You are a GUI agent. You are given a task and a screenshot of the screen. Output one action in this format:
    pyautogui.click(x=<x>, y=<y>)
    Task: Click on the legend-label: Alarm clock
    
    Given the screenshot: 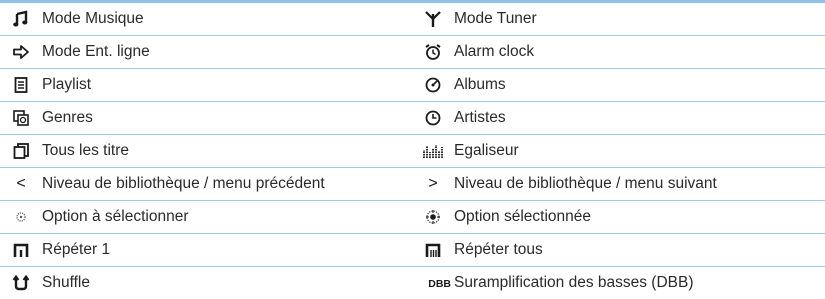 What is the action you would take?
    pyautogui.click(x=639, y=52)
    